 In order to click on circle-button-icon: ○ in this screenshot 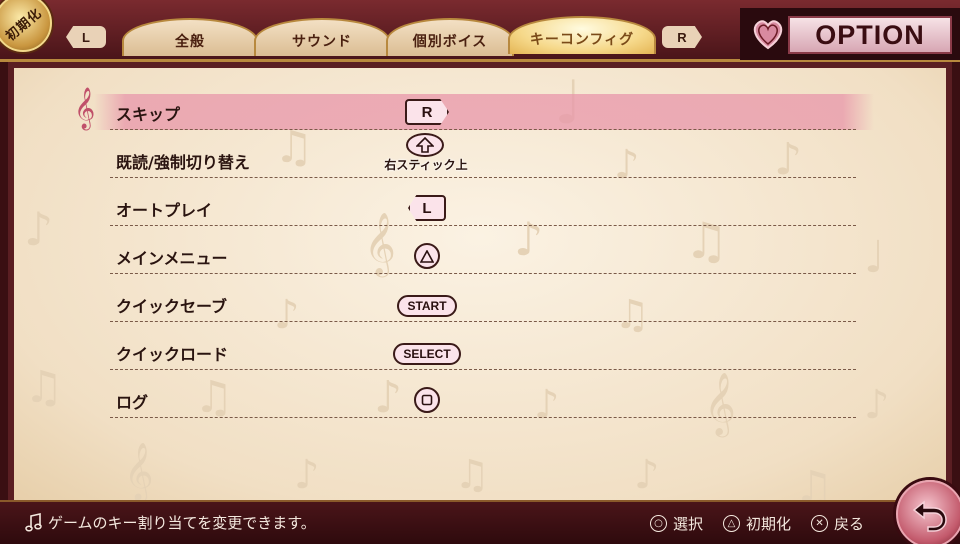, I will do `click(658, 523)`.